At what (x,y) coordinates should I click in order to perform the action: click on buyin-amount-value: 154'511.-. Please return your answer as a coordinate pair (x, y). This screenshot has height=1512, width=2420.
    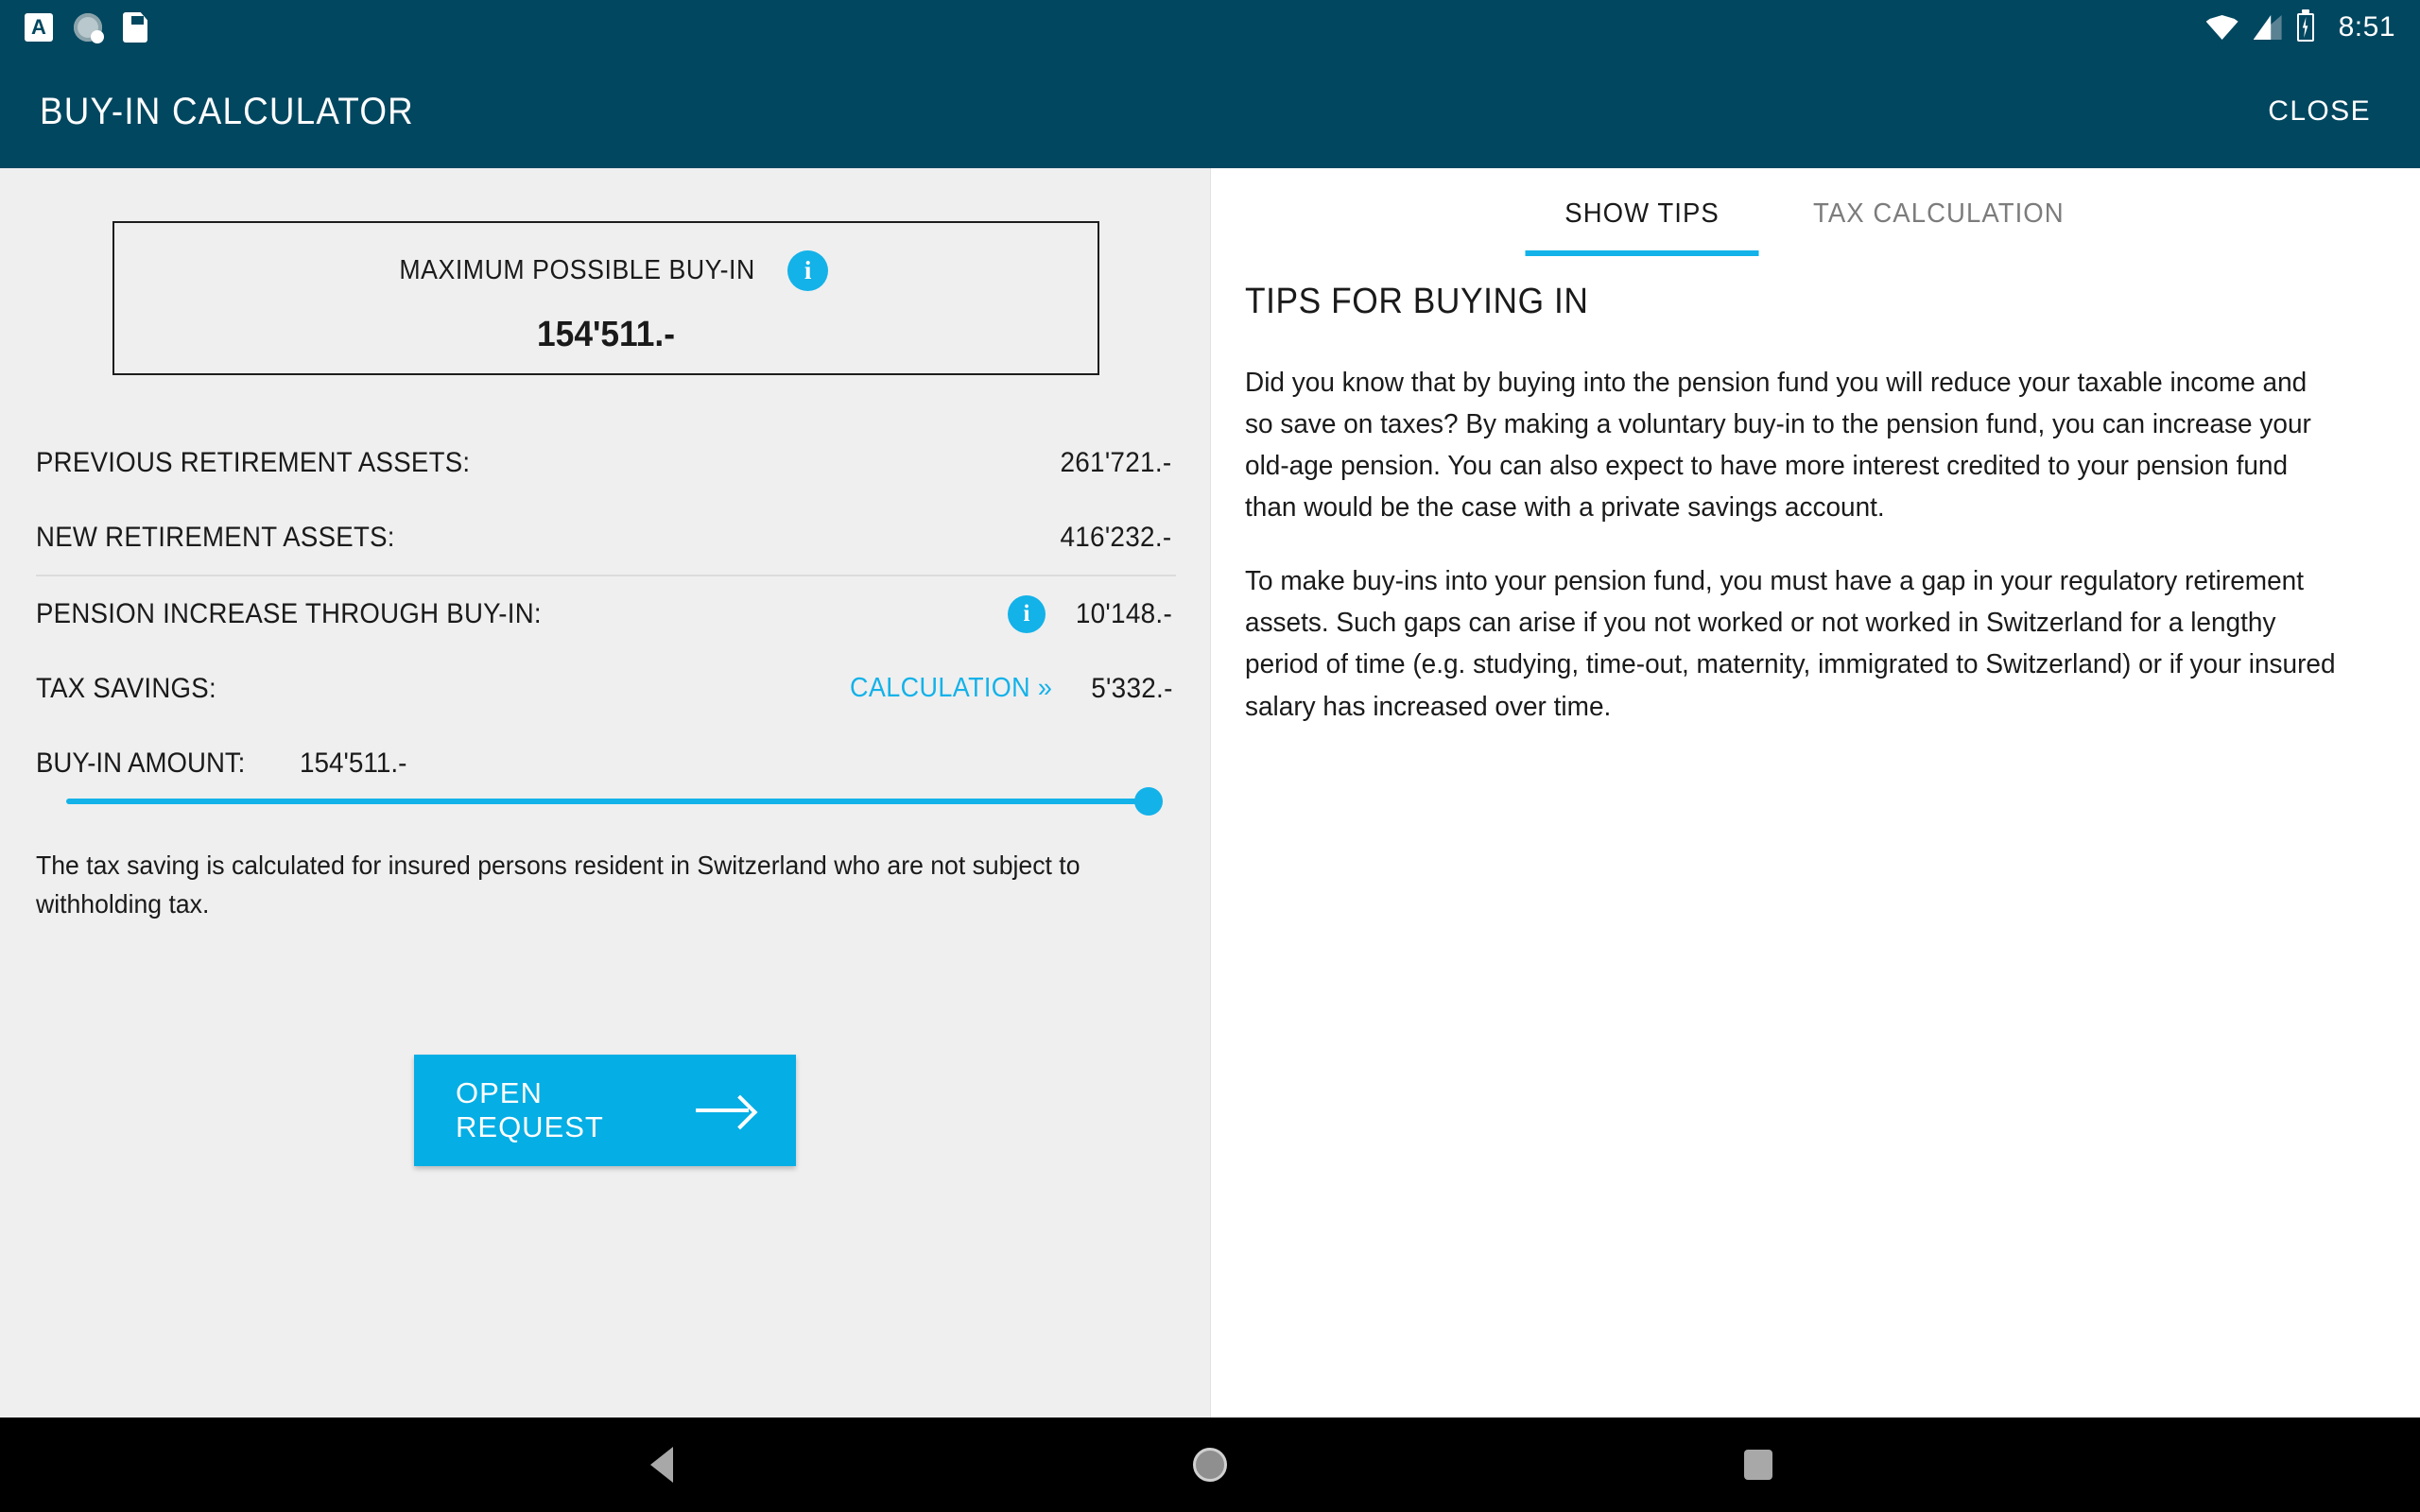
    Looking at the image, I should click on (353, 763).